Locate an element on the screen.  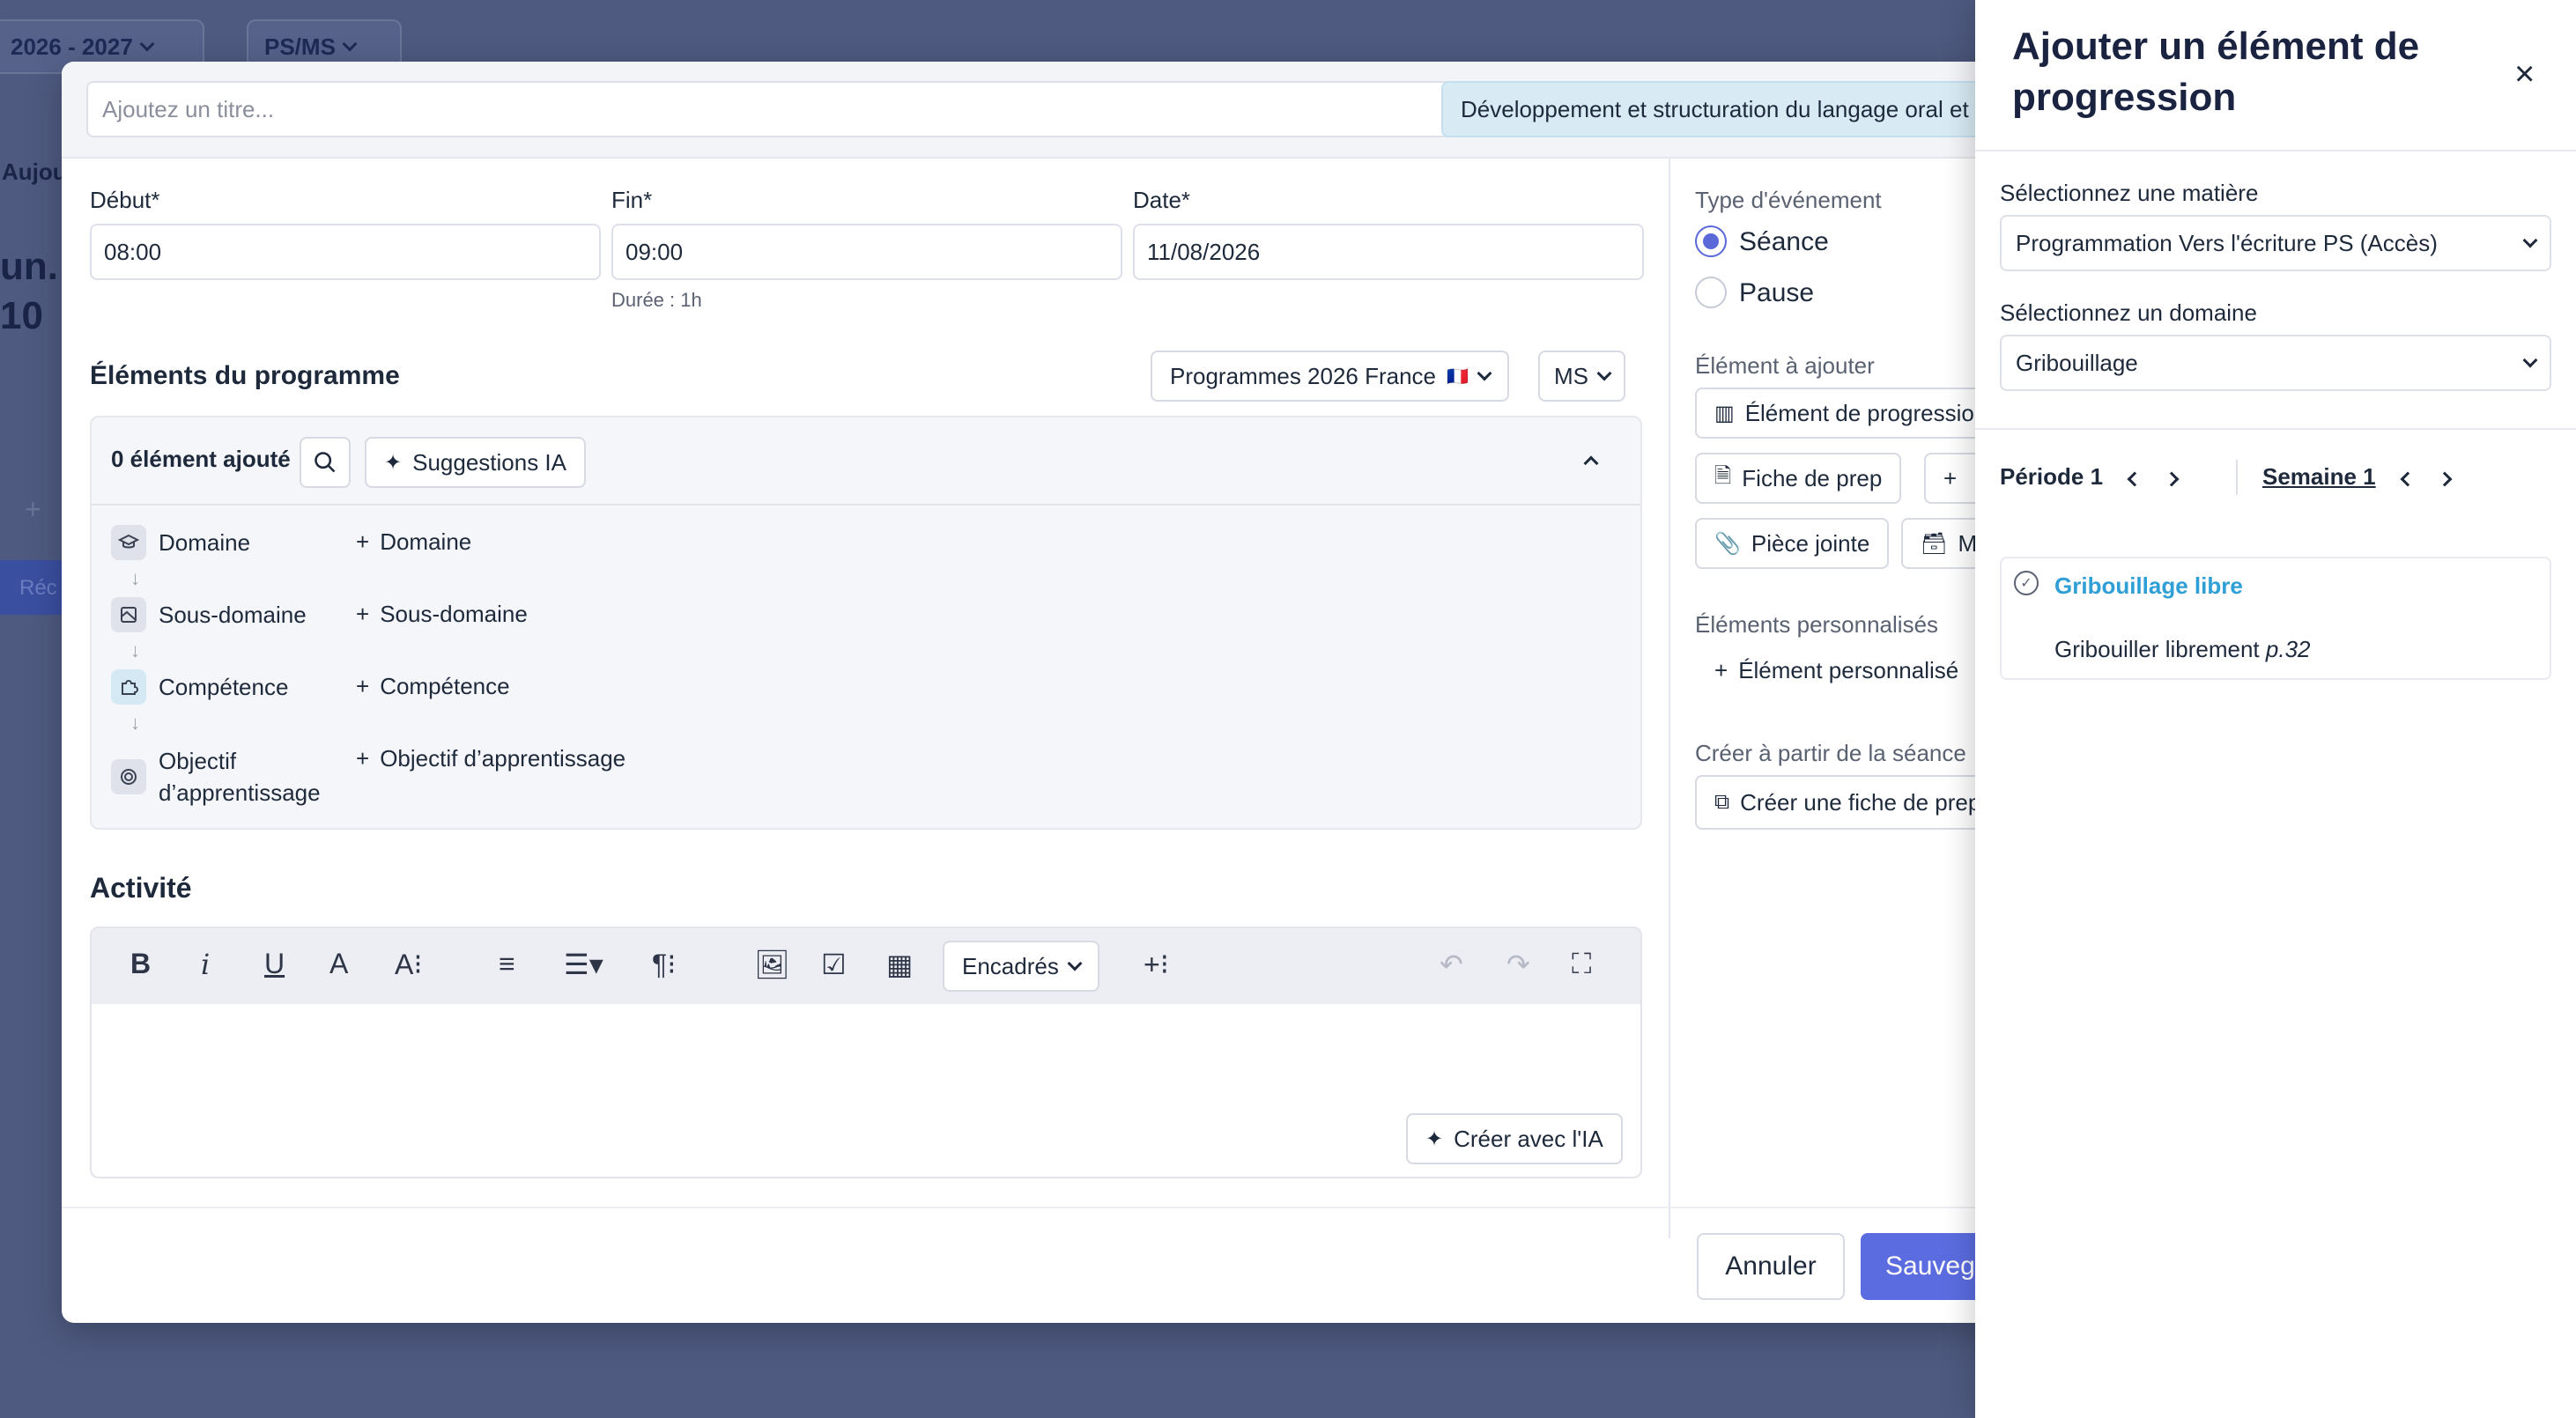
add-competence-button: + Compétence is located at coordinates (433, 686).